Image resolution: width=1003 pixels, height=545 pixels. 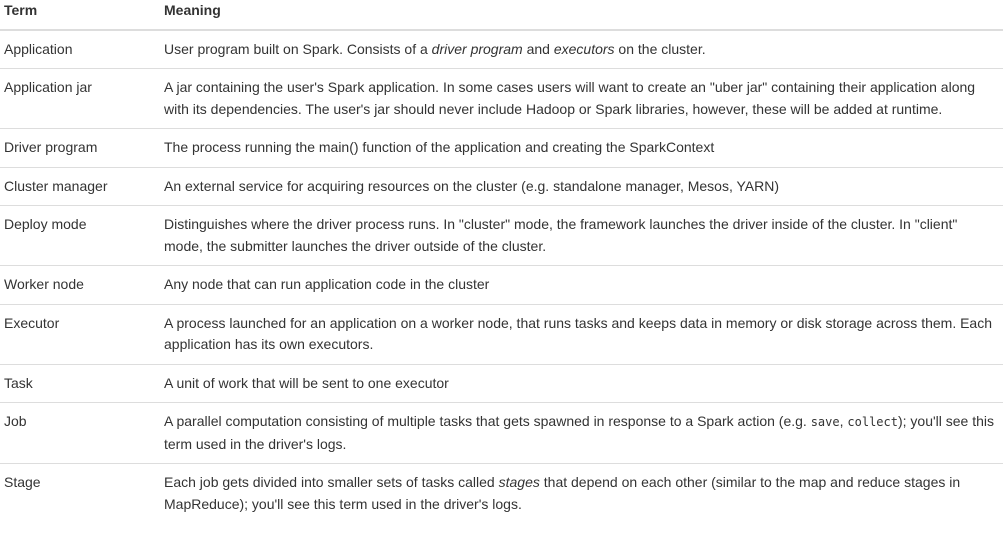 What do you see at coordinates (660, 48) in the screenshot?
I see `meaning-text: on the cluster.` at bounding box center [660, 48].